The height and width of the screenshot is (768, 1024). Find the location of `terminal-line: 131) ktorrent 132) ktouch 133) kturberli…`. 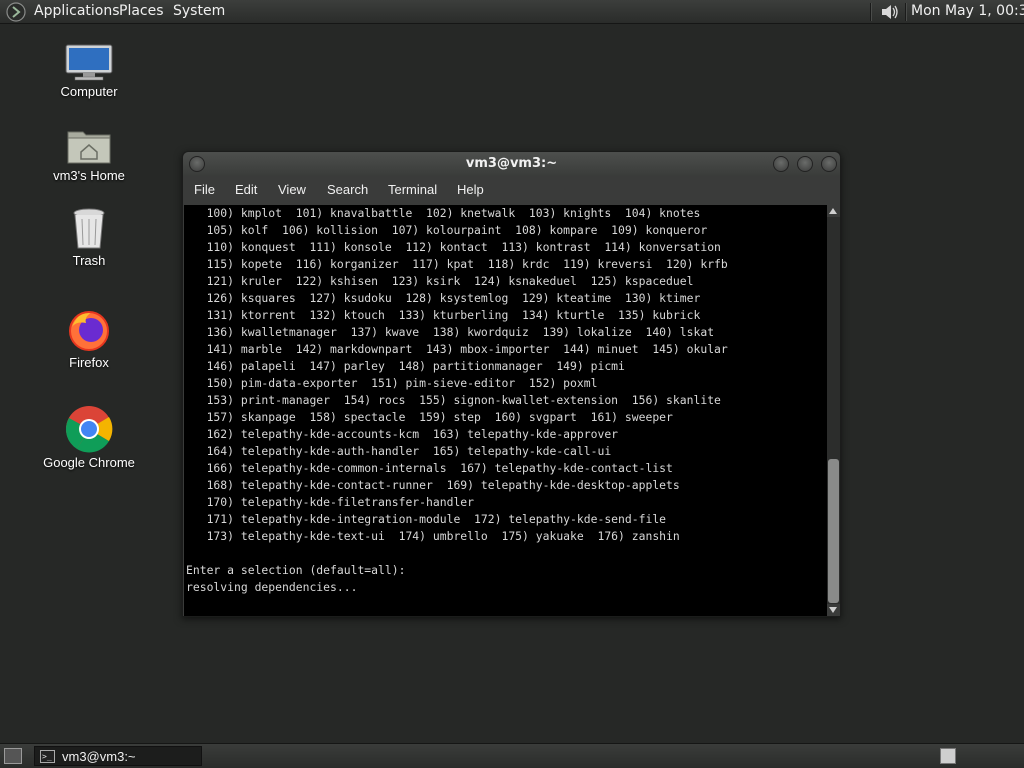

terminal-line: 131) ktorrent 132) ktouch 133) kturberli… is located at coordinates (443, 315).